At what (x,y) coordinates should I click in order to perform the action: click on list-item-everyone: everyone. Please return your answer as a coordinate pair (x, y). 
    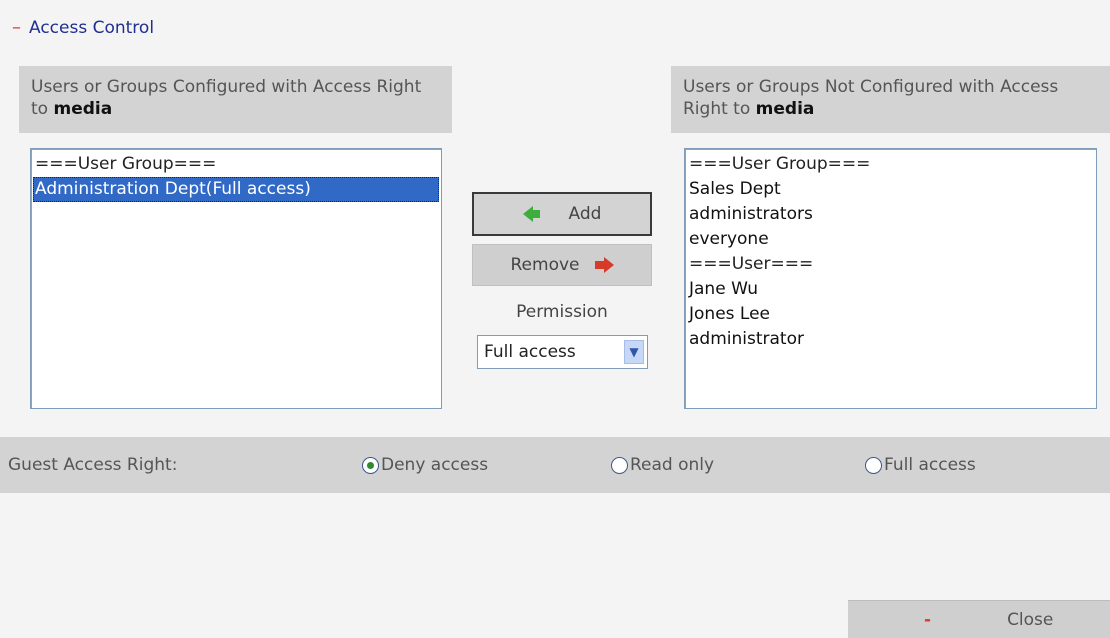
    Looking at the image, I should click on (890, 239).